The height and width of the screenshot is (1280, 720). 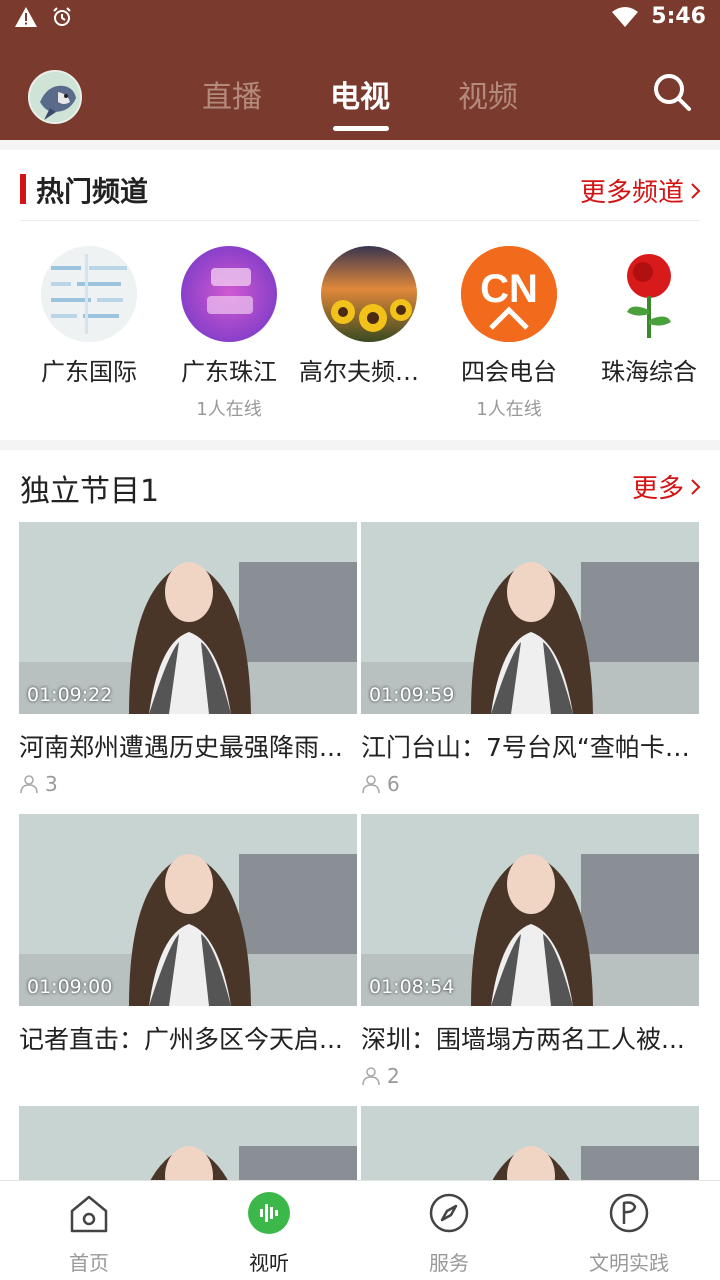 What do you see at coordinates (393, 784) in the screenshot?
I see `viewer-count: 6` at bounding box center [393, 784].